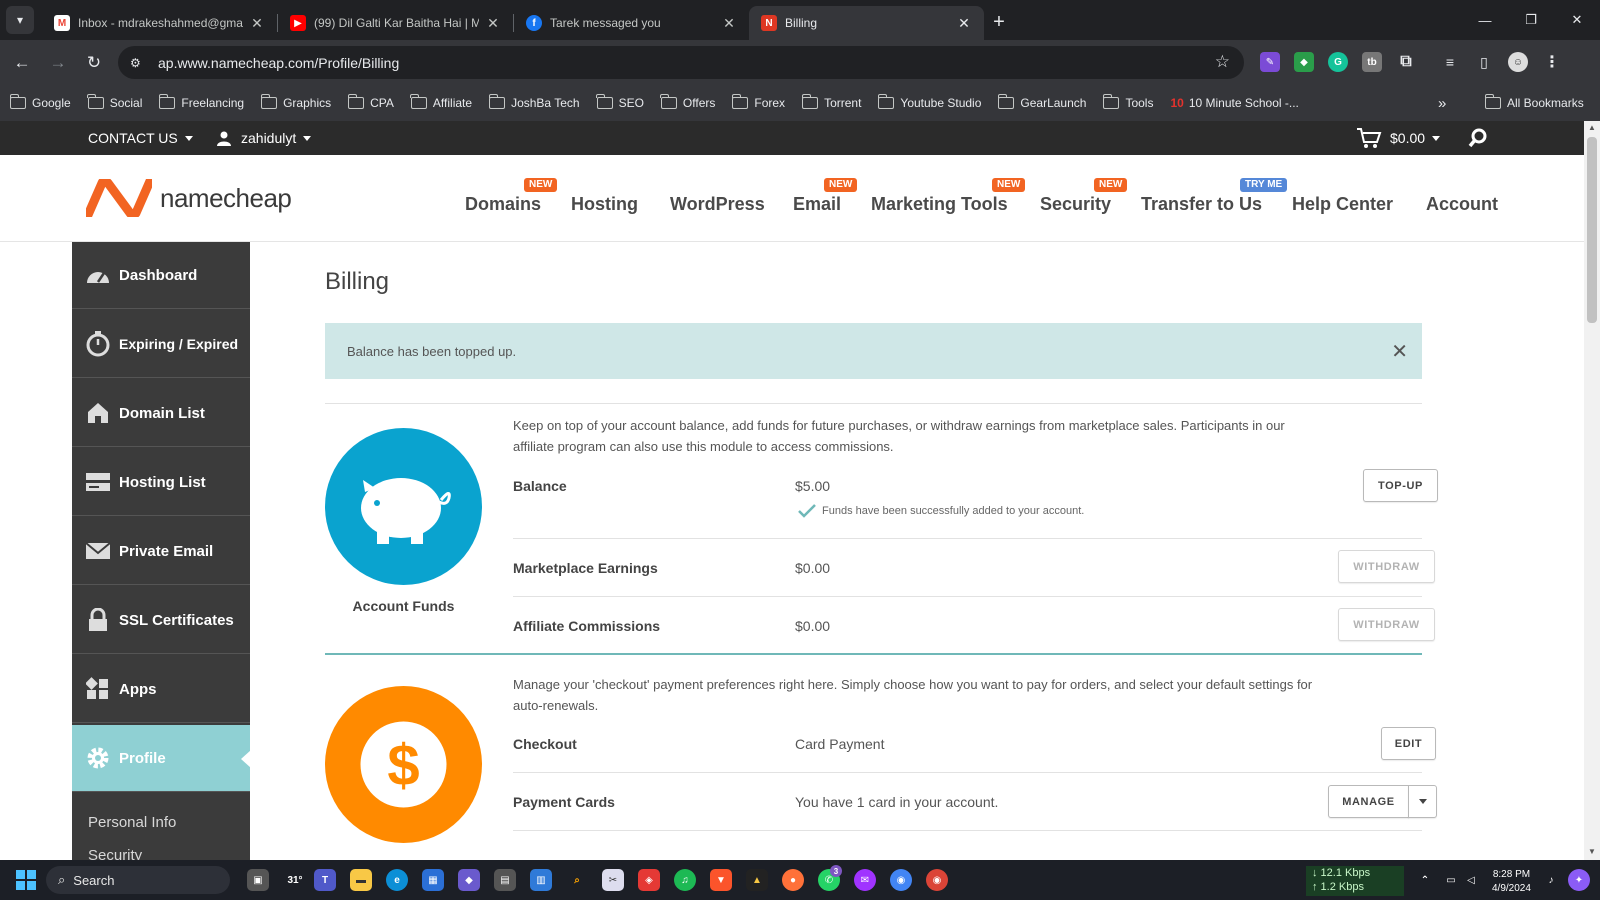  Describe the element at coordinates (1338, 62) in the screenshot. I see `grammarly-icon: G` at that location.